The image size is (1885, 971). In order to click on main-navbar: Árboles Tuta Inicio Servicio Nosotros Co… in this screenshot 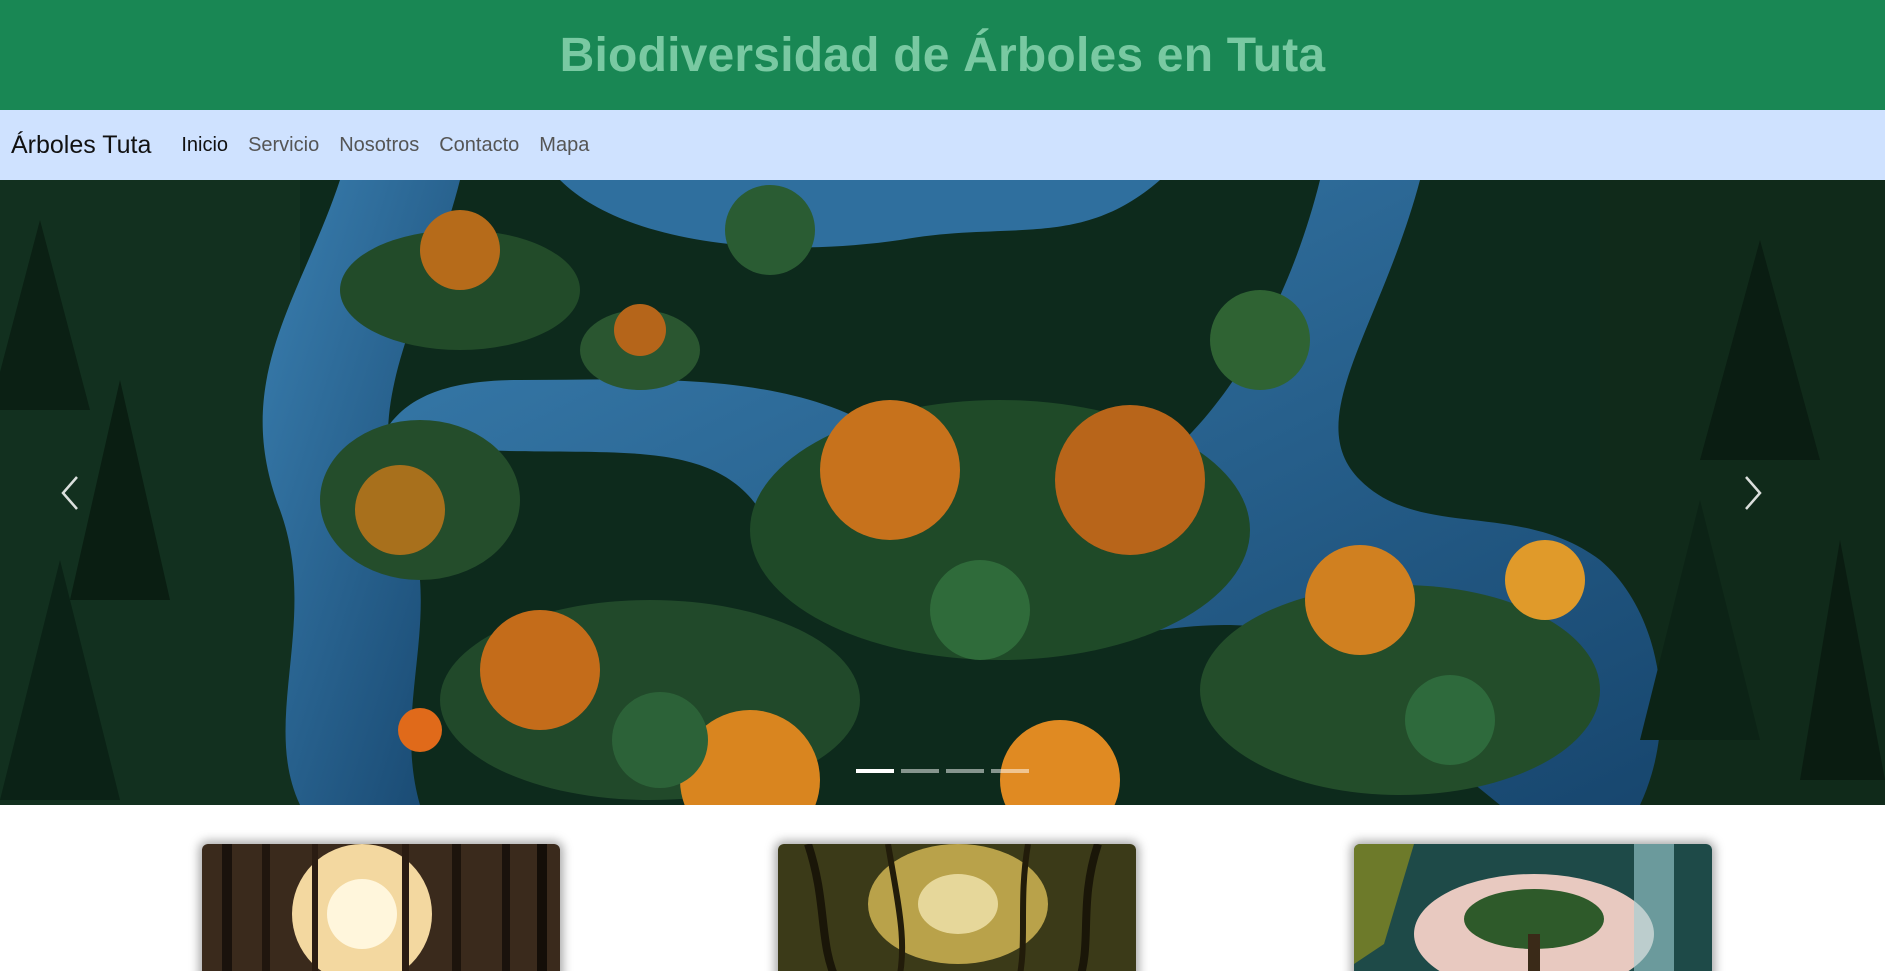, I will do `click(942, 145)`.